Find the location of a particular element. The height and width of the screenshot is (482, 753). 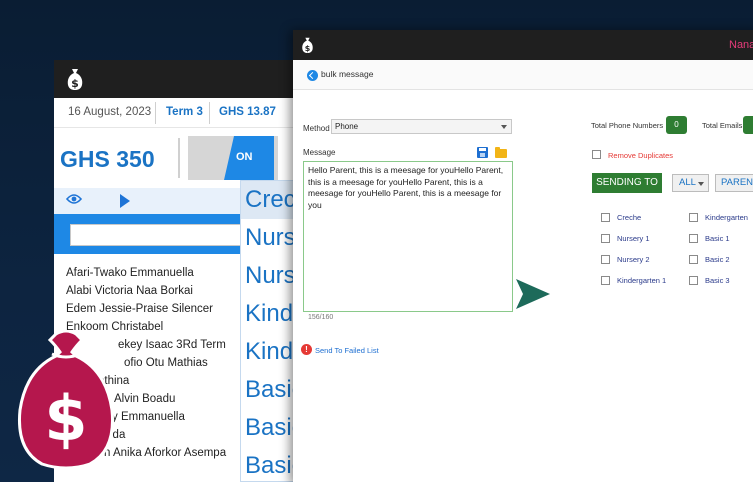

class-label: Basic 2 is located at coordinates (717, 259).